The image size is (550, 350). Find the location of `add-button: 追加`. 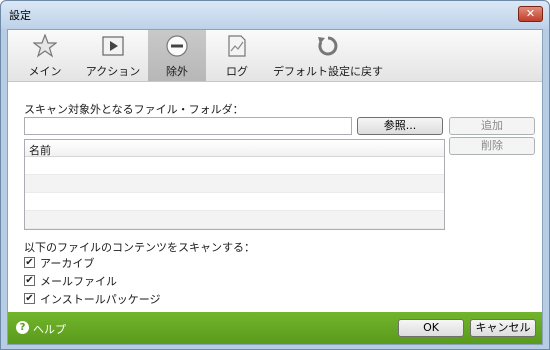

add-button: 追加 is located at coordinates (492, 126).